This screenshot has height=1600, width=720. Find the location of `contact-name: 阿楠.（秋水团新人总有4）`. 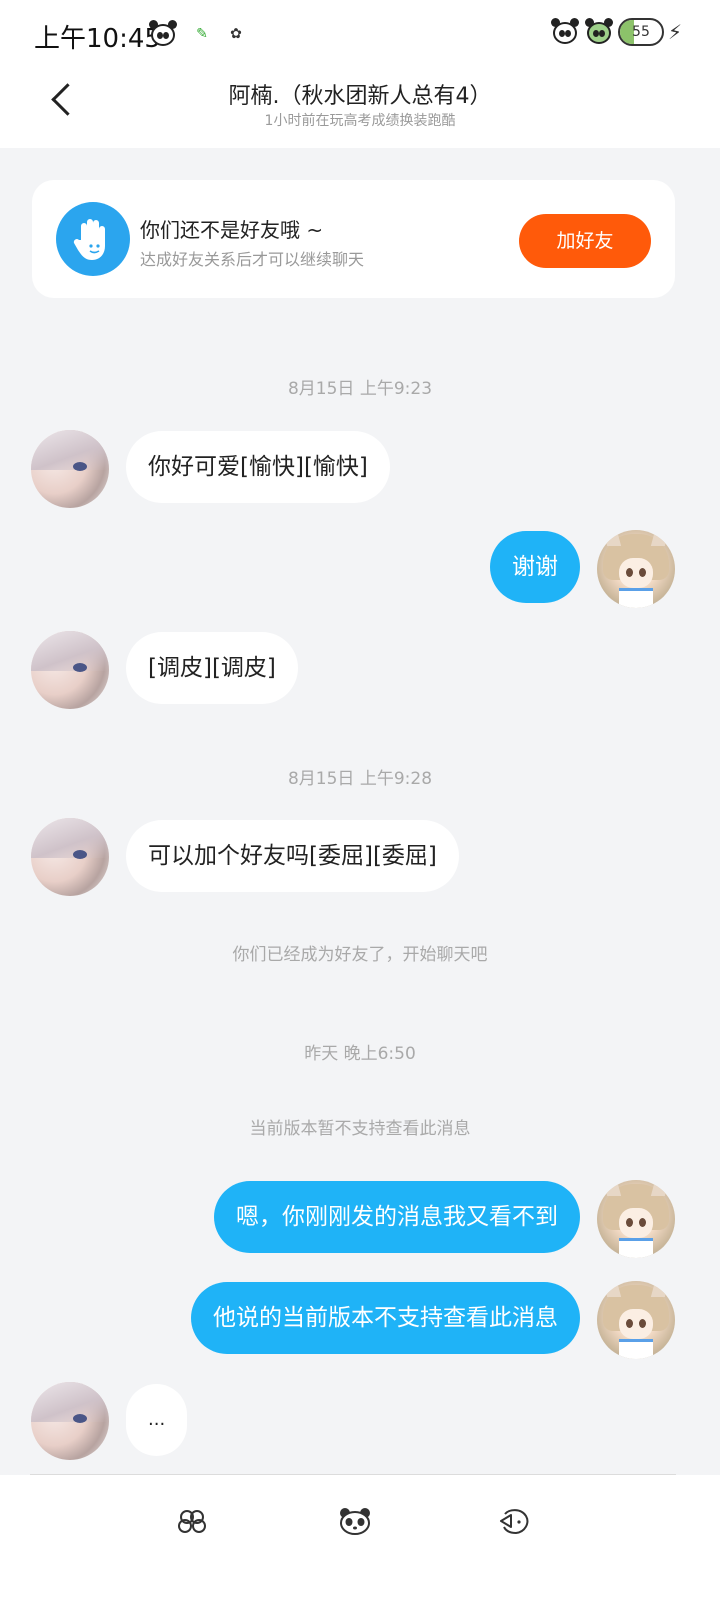

contact-name: 阿楠.（秋水团新人总有4） is located at coordinates (360, 96).